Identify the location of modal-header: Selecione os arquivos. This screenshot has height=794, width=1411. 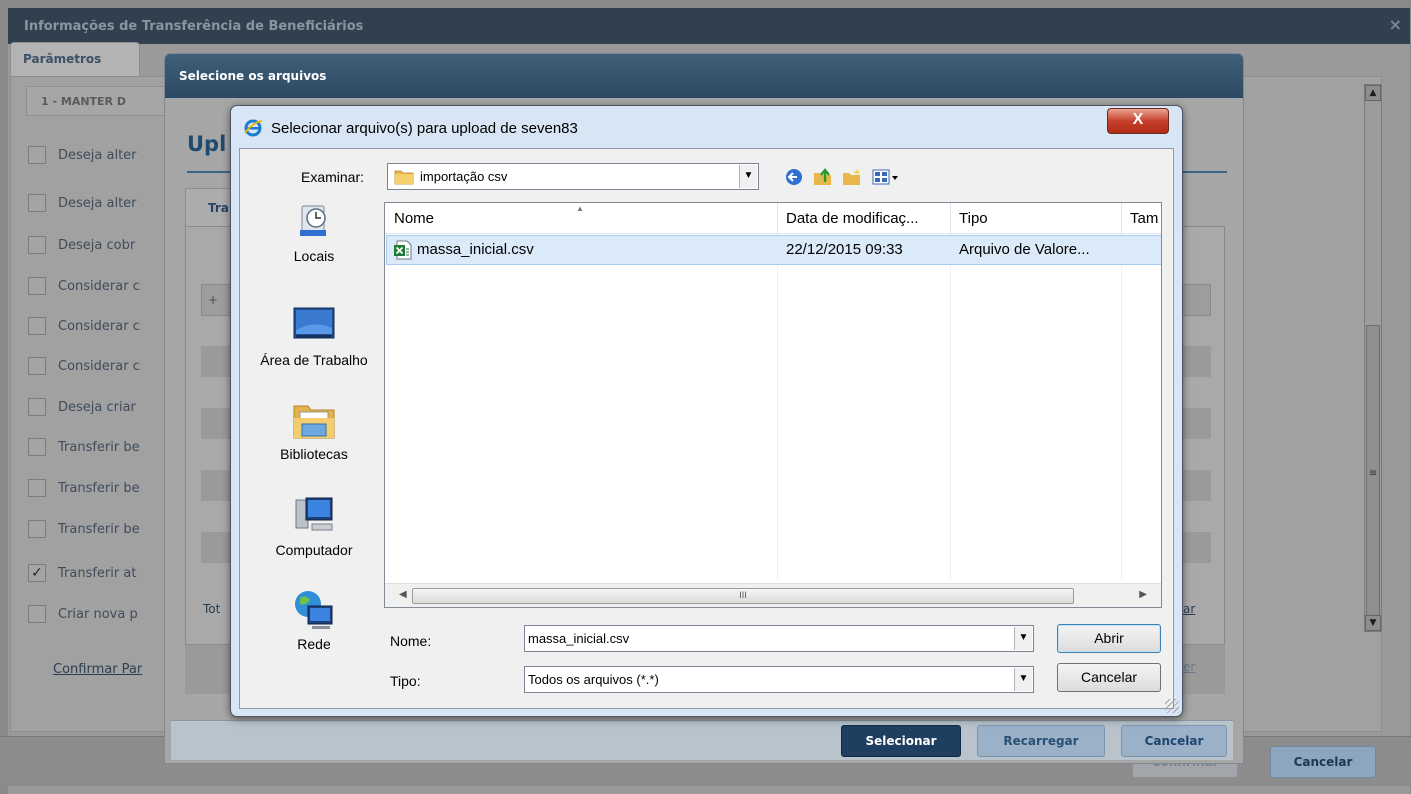
(704, 76).